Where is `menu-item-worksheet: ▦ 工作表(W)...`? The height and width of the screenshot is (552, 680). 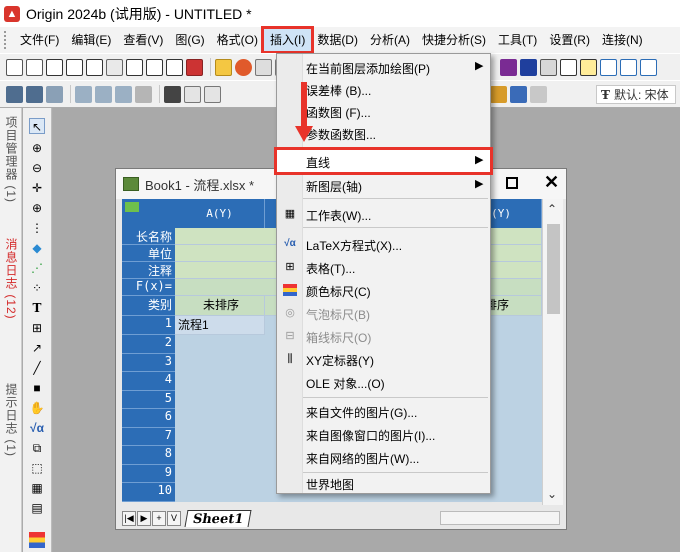
menu-item-worksheet: ▦ 工作表(W)... is located at coordinates (383, 214).